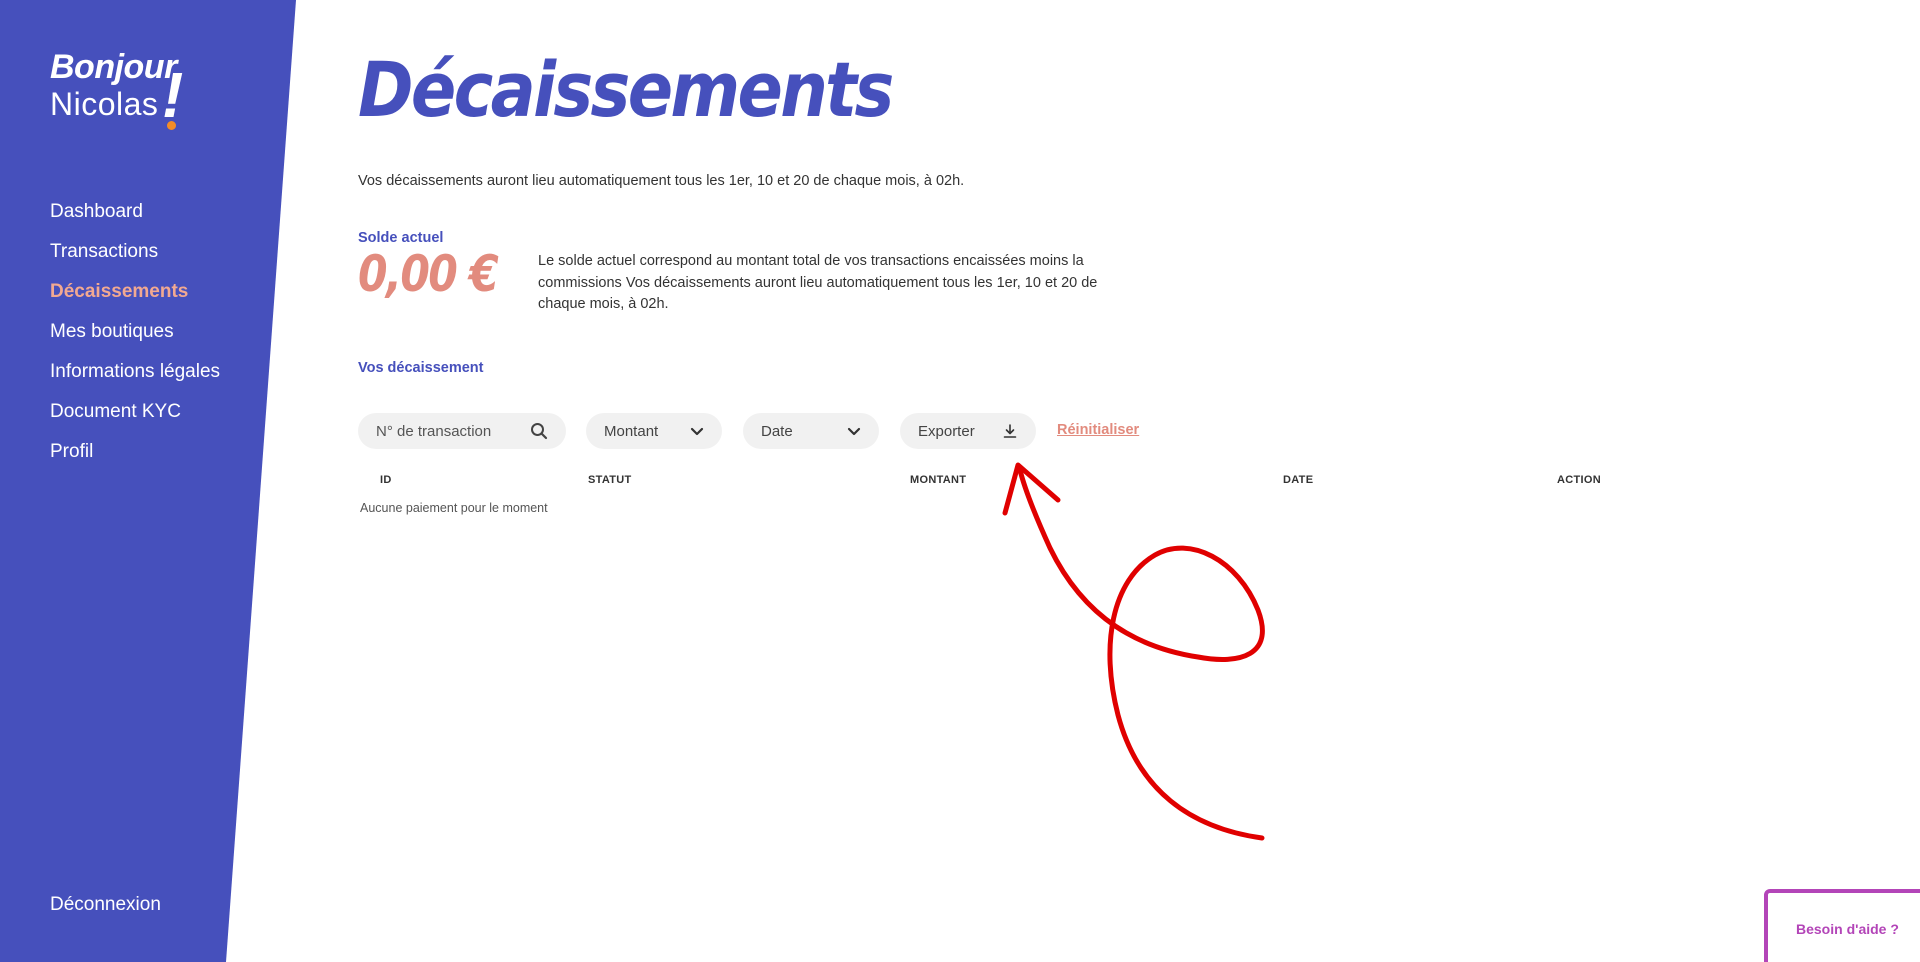  Describe the element at coordinates (1008, 481) in the screenshot. I see `table-header: ID STATUT MONTANT DATE ACTION` at that location.